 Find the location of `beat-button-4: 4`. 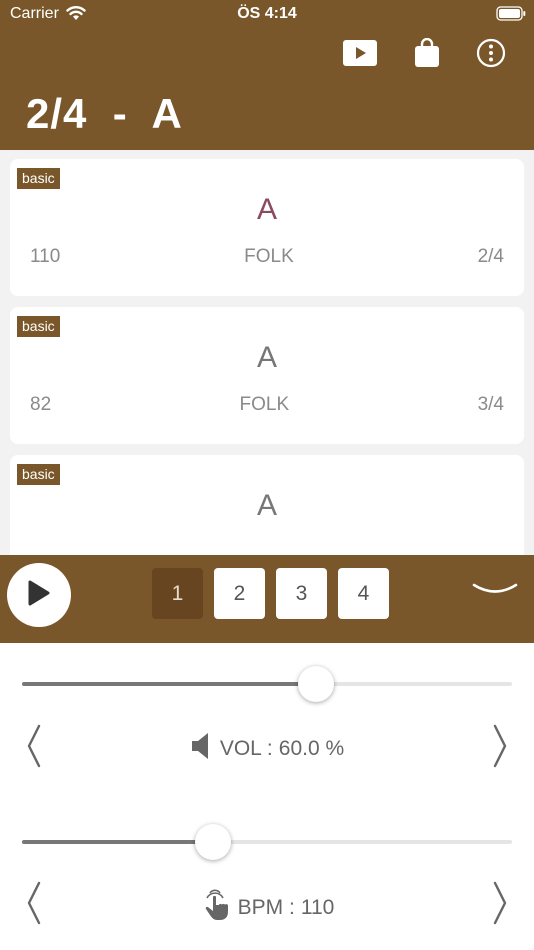

beat-button-4: 4 is located at coordinates (363, 593).